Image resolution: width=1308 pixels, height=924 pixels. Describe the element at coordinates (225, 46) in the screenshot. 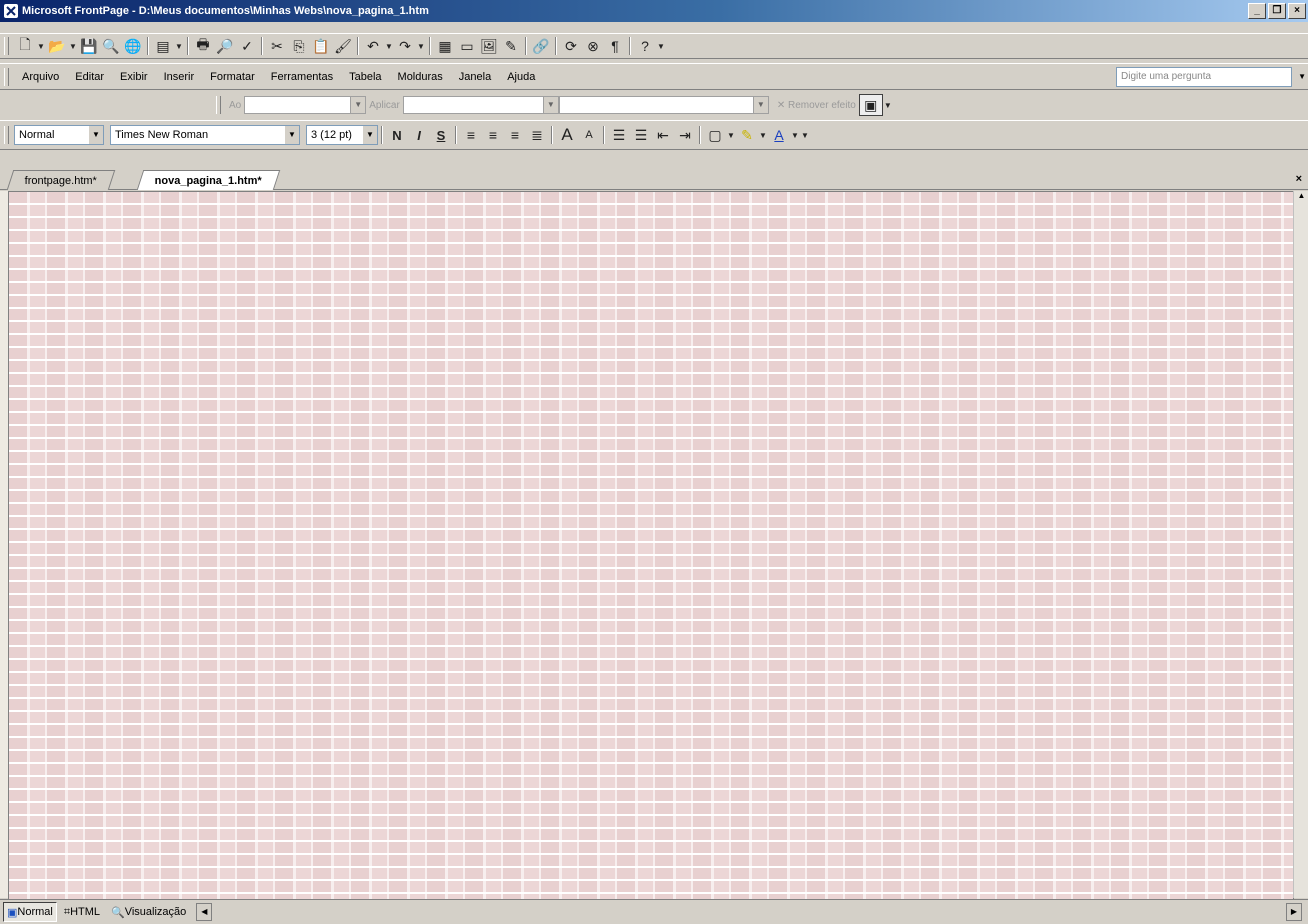

I see `preview-icon: 🔎` at that location.